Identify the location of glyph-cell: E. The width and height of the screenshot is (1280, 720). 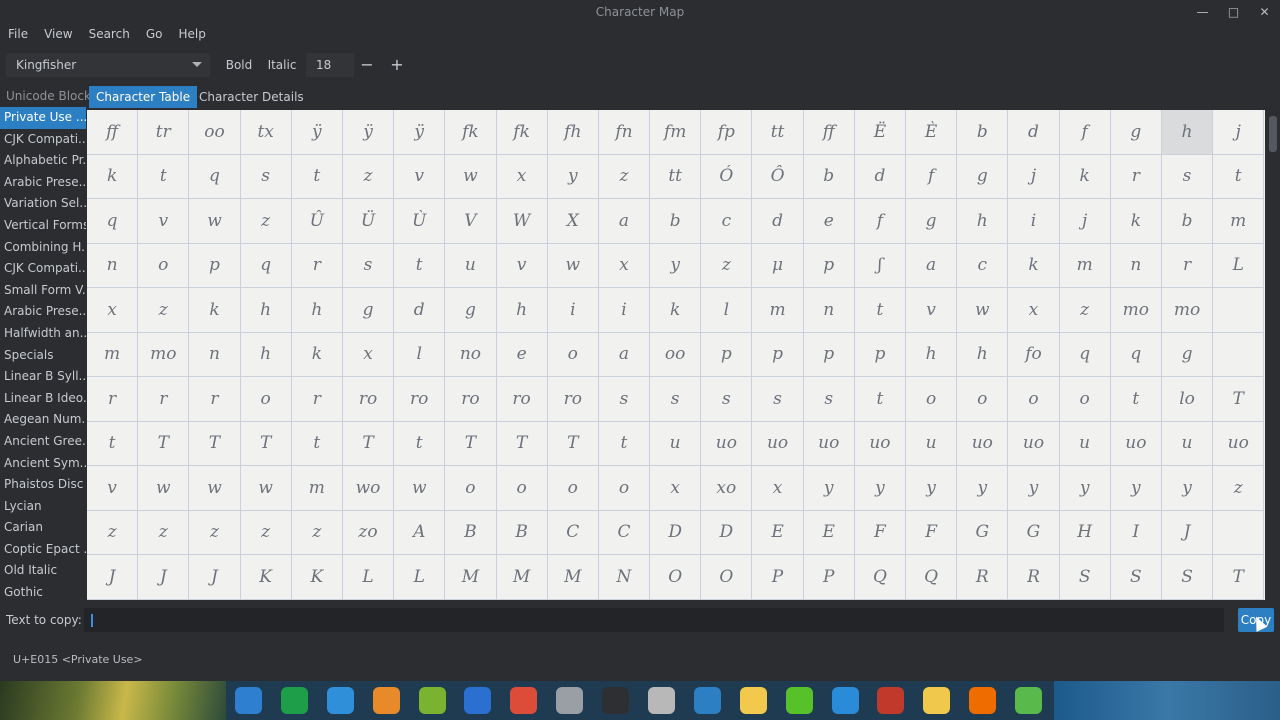
(829, 532).